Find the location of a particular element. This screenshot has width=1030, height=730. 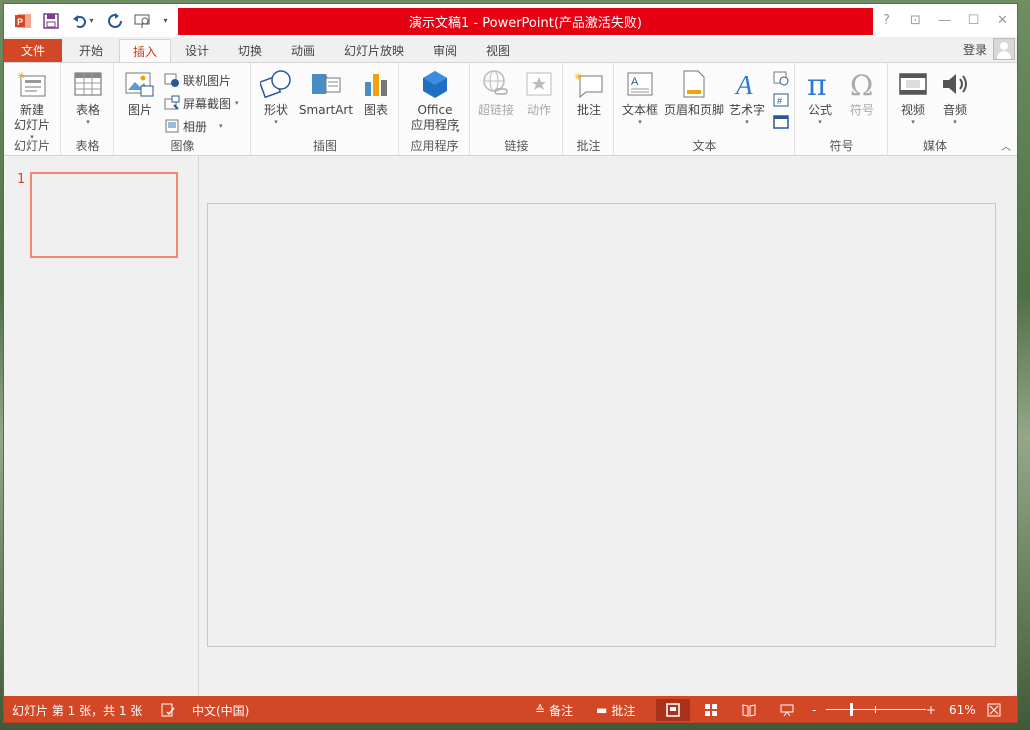

customize-qat-icon: ▾ is located at coordinates (165, 21).